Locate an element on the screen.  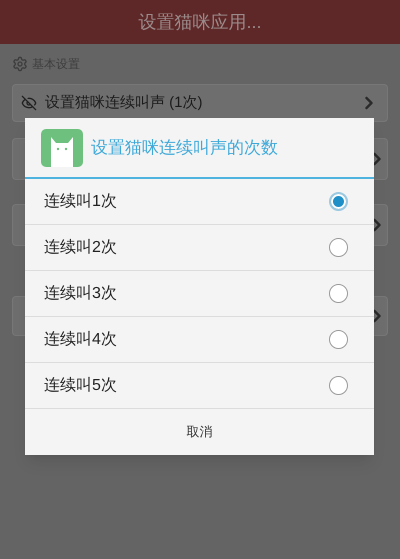
dialog-title: 设置猫咪连续叫声的次数 is located at coordinates (184, 147).